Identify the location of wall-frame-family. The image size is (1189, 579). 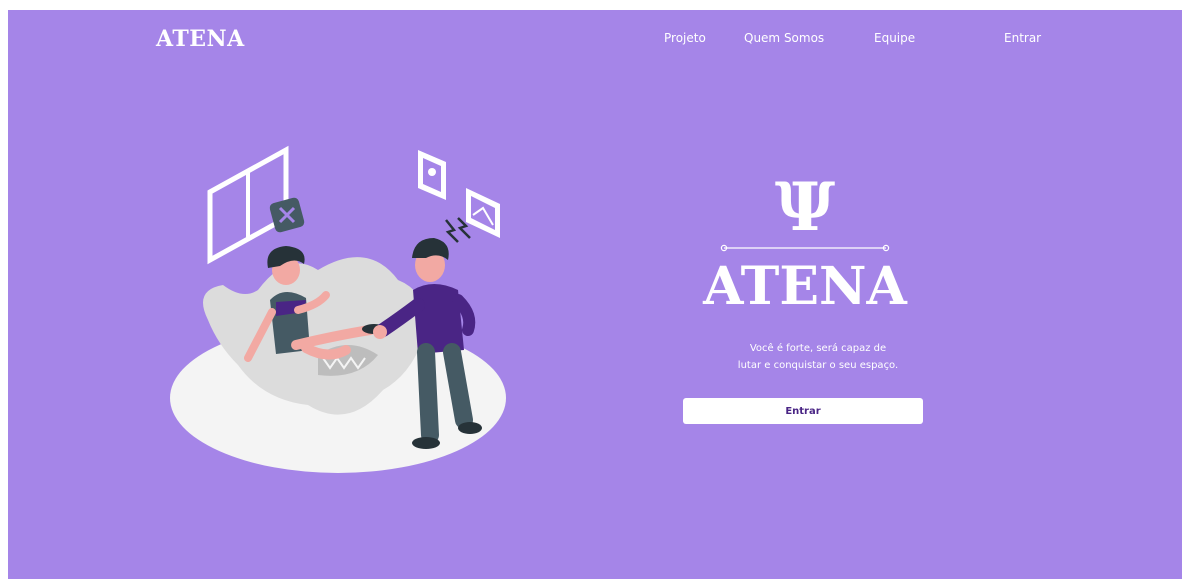
(432, 175).